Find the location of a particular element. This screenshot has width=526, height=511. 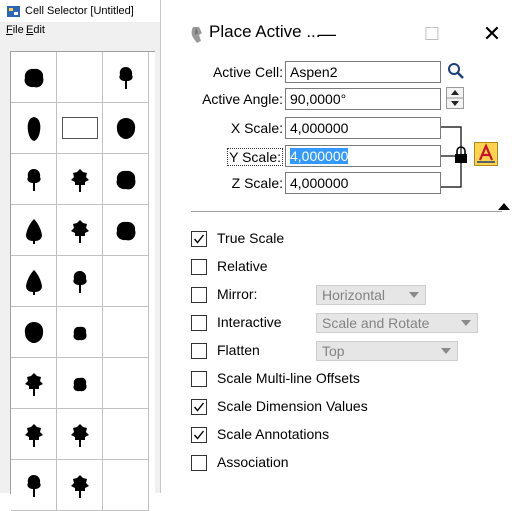

mirror-dropdown: Horizontal is located at coordinates (371, 295).